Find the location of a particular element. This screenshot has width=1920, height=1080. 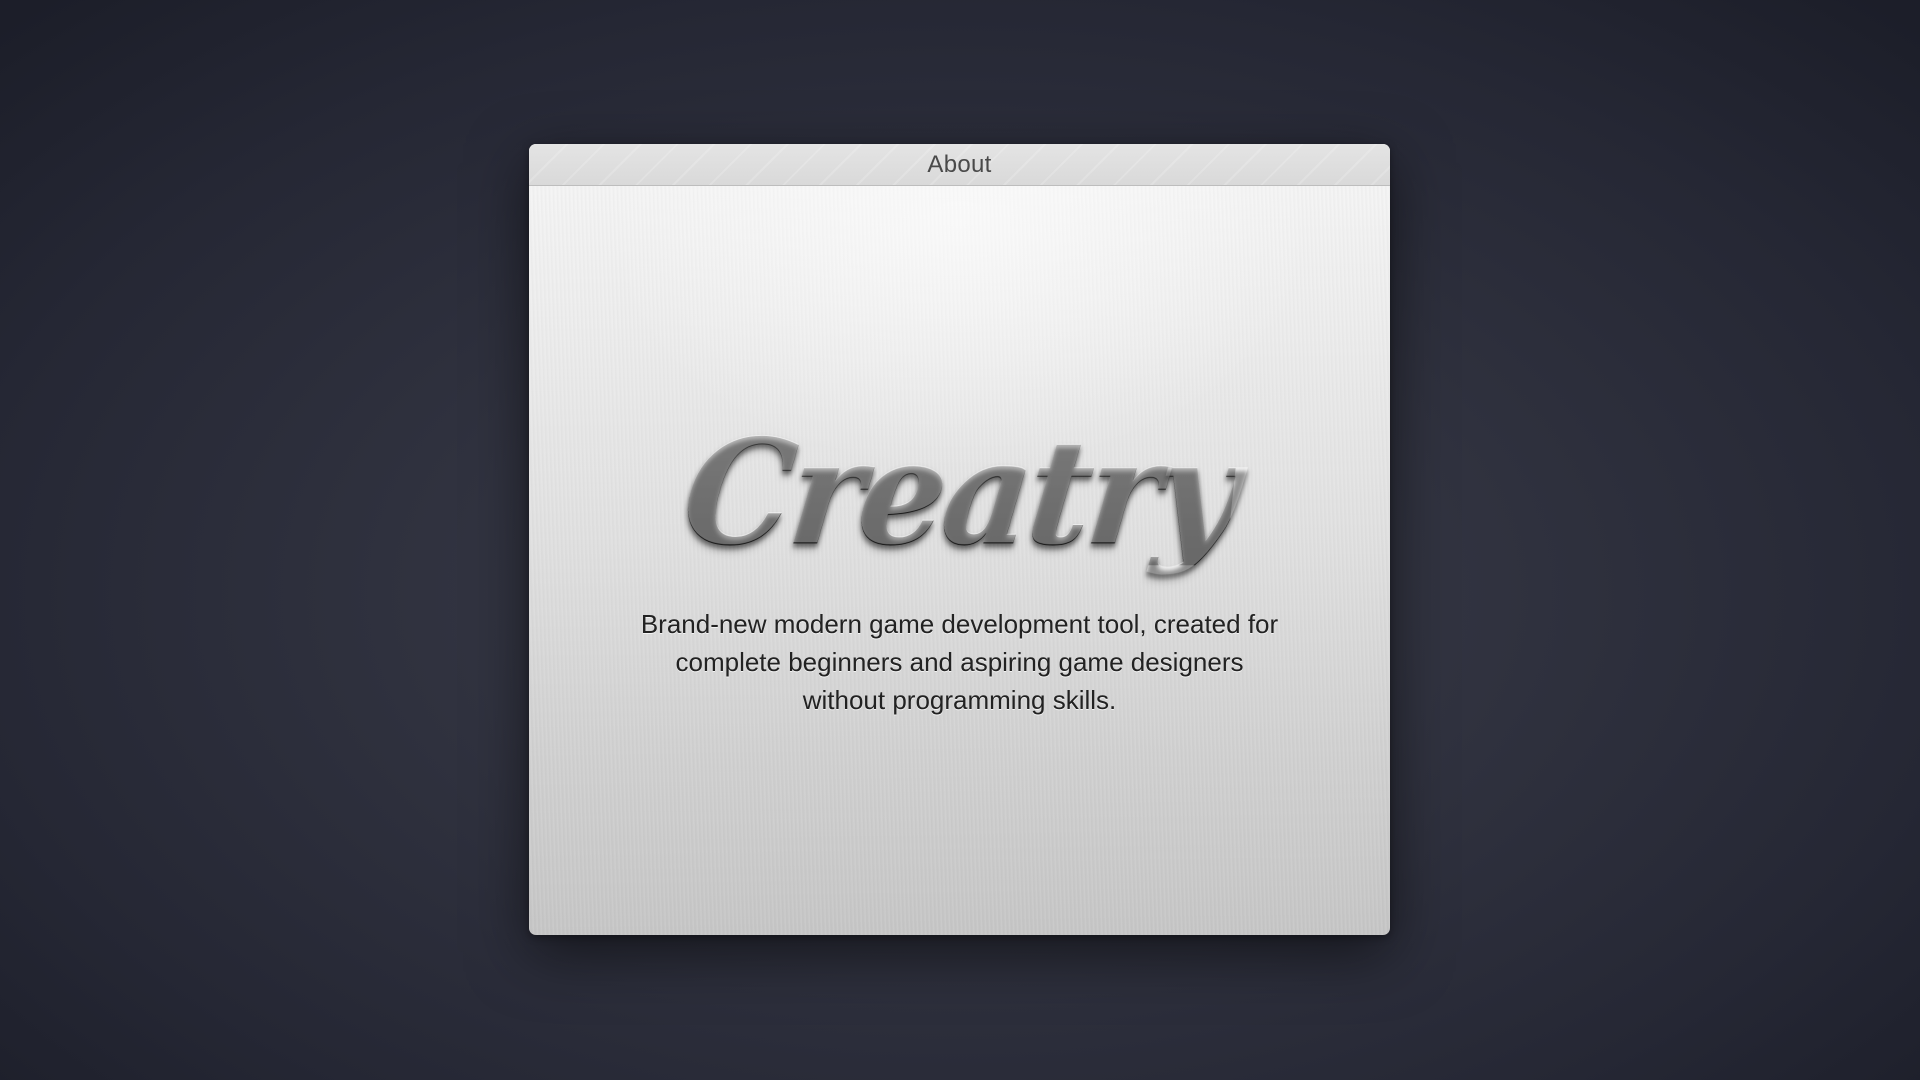

description-line: without programming skills. is located at coordinates (959, 700).